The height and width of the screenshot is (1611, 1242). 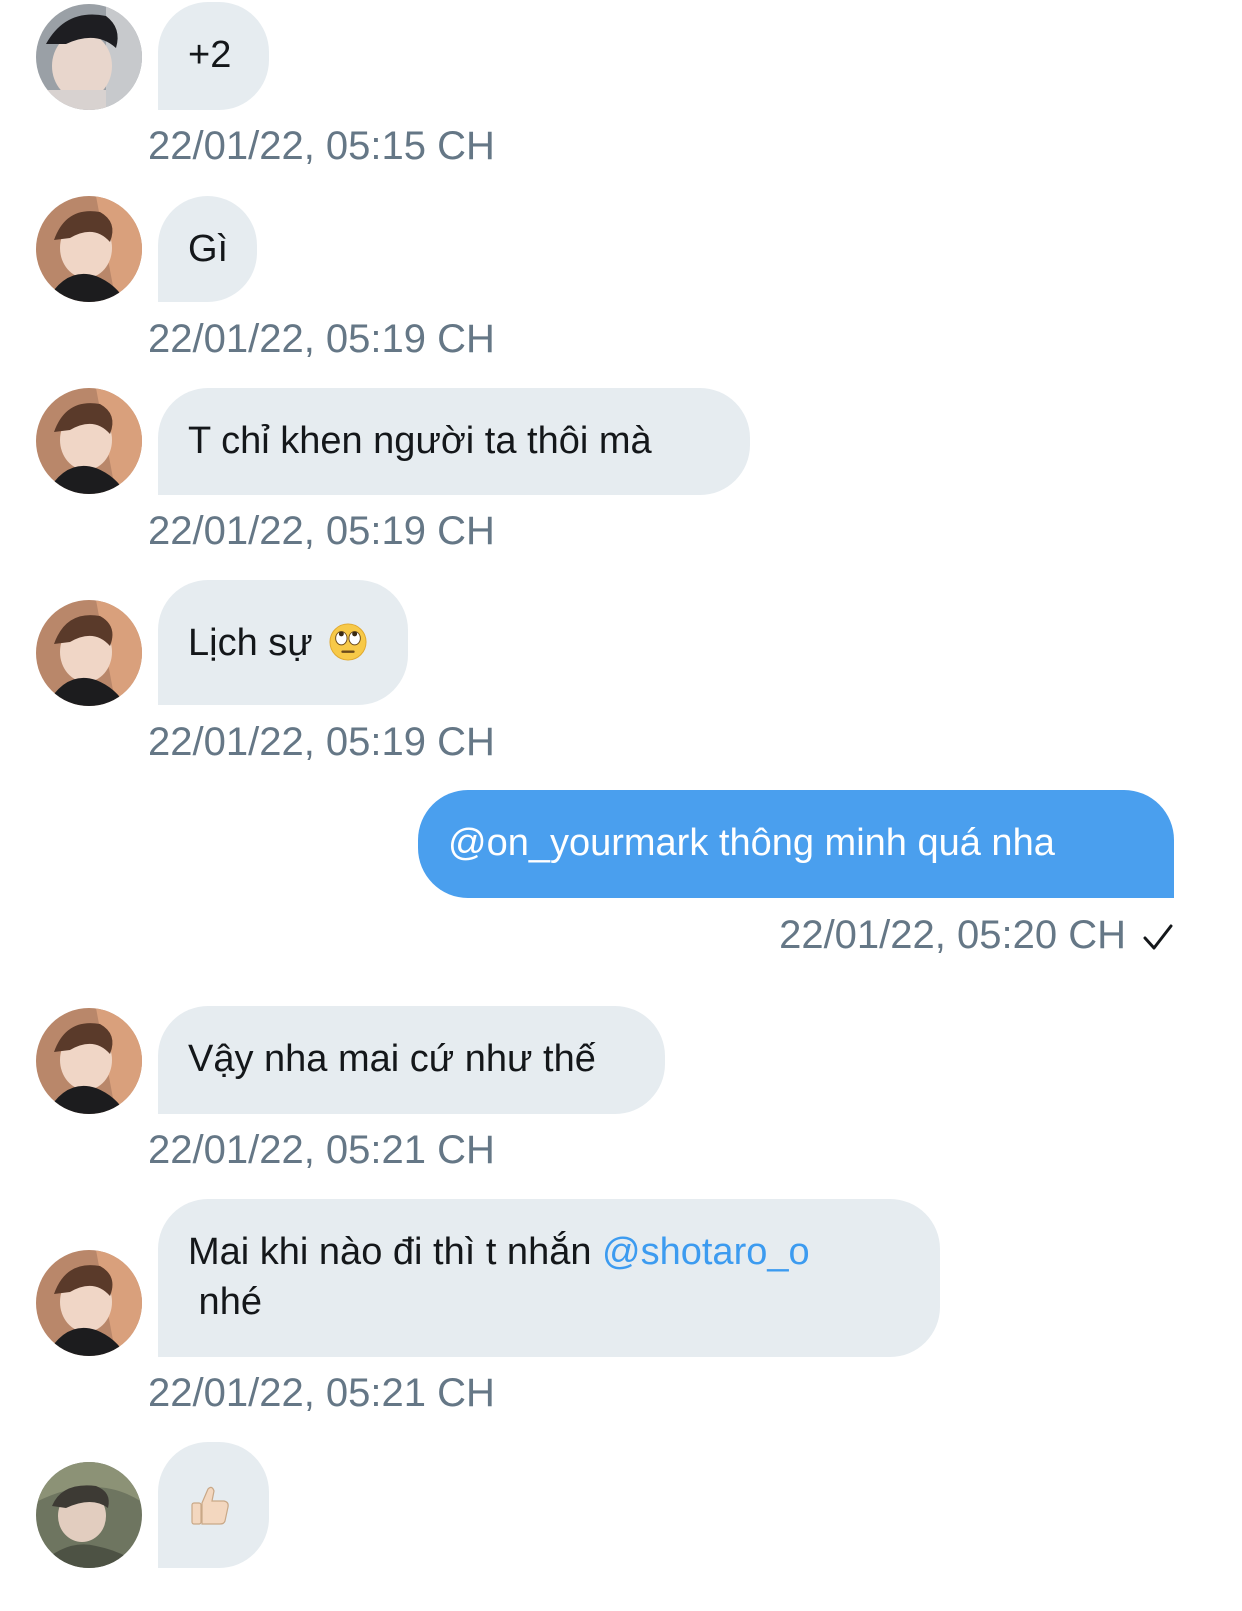 What do you see at coordinates (250, 643) in the screenshot?
I see `message-text: Lịch sự` at bounding box center [250, 643].